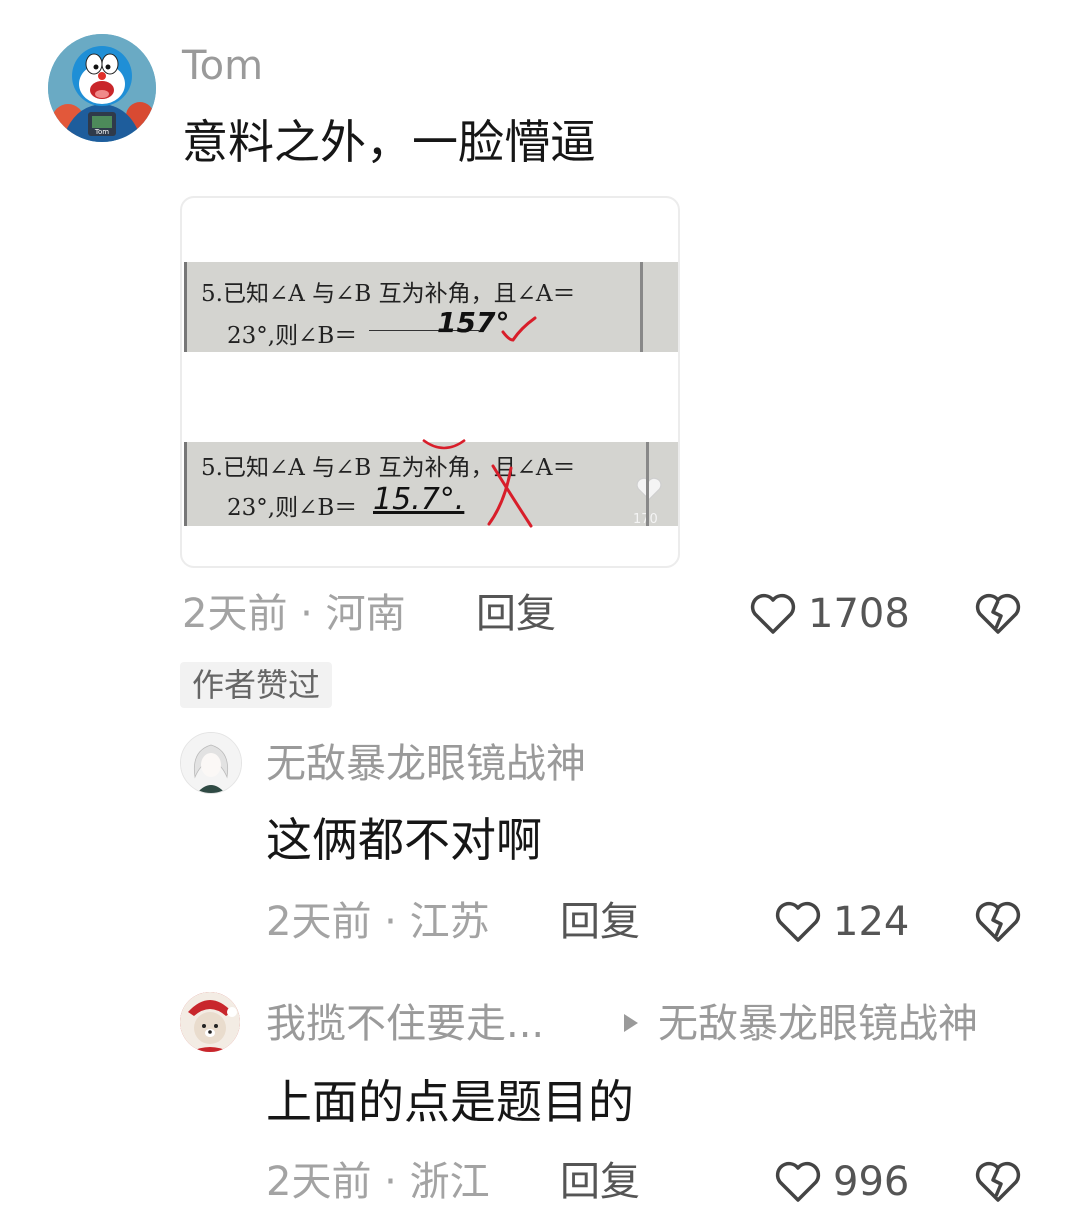 The width and height of the screenshot is (1080, 1222). Describe the element at coordinates (378, 1182) in the screenshot. I see `reply-meta: 2天前 · 浙江` at that location.